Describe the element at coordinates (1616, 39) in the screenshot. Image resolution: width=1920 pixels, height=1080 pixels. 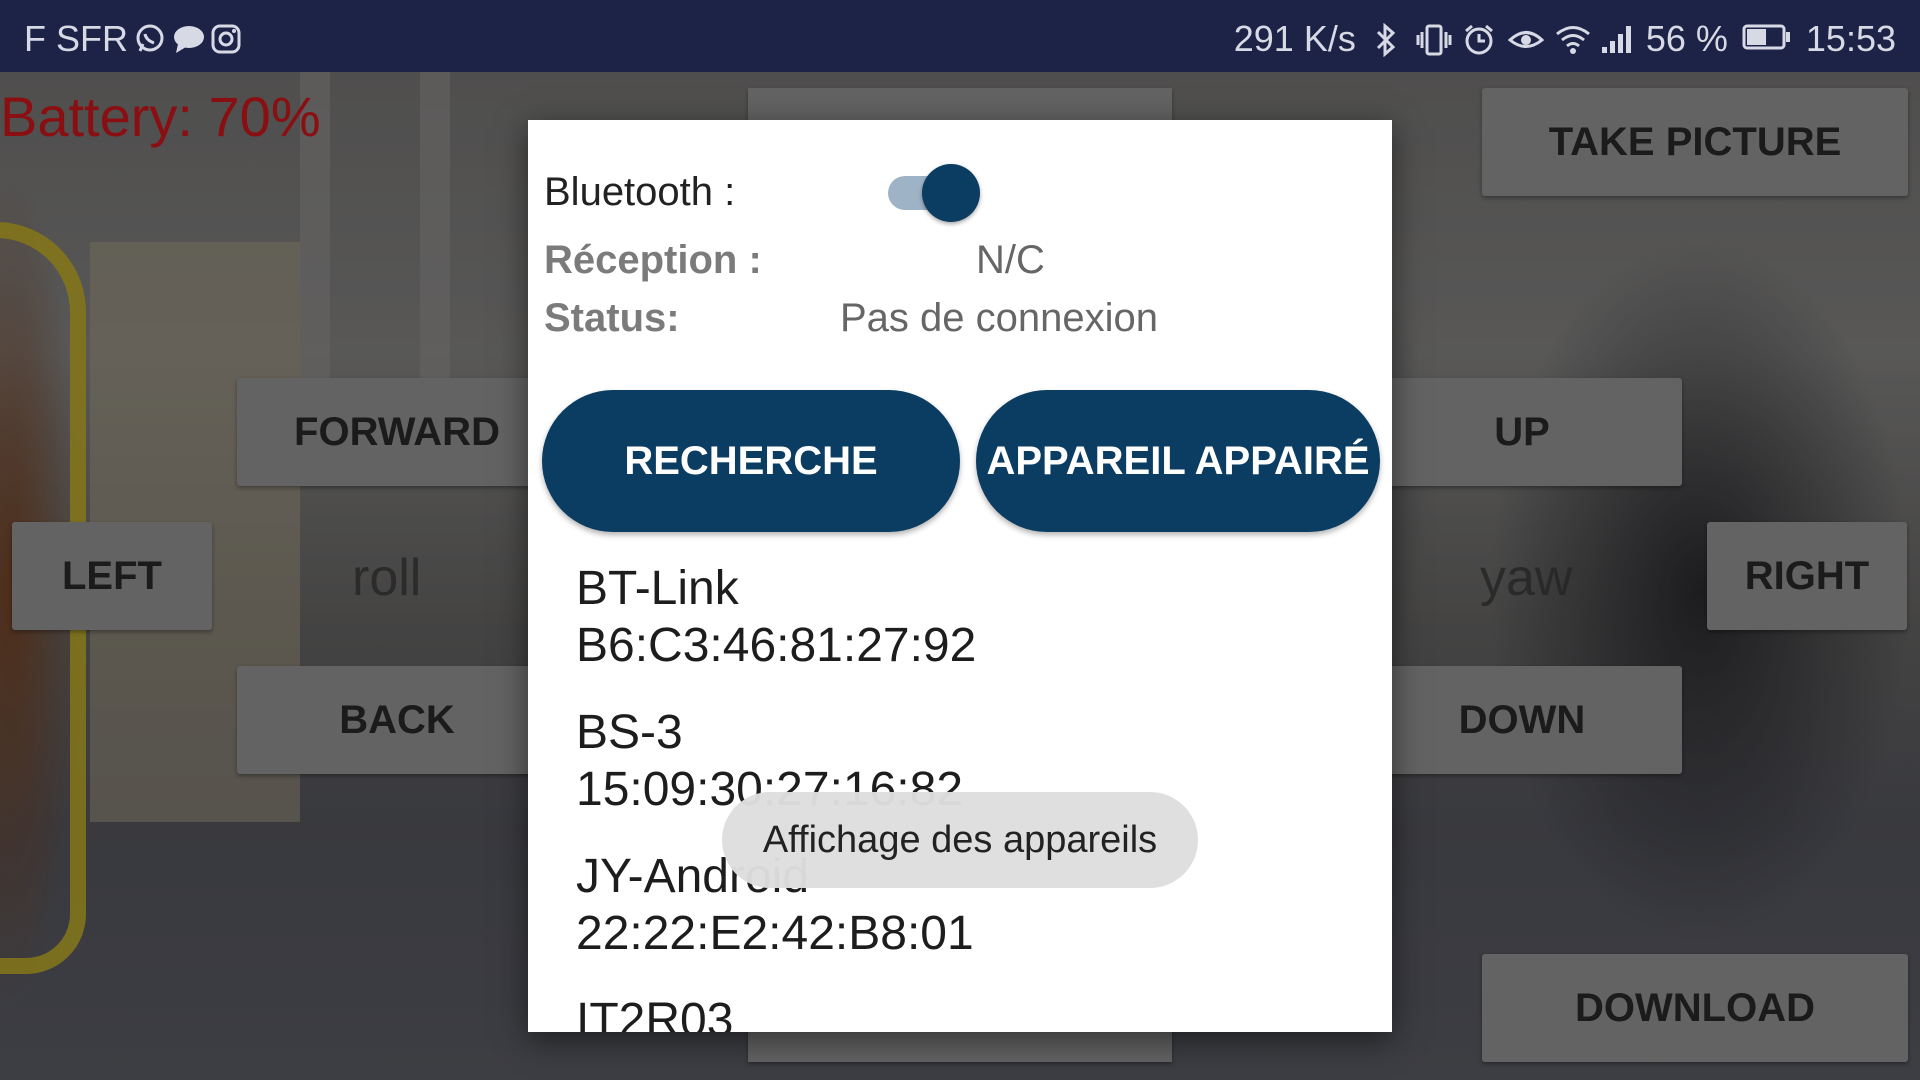
I see `signal-icon` at that location.